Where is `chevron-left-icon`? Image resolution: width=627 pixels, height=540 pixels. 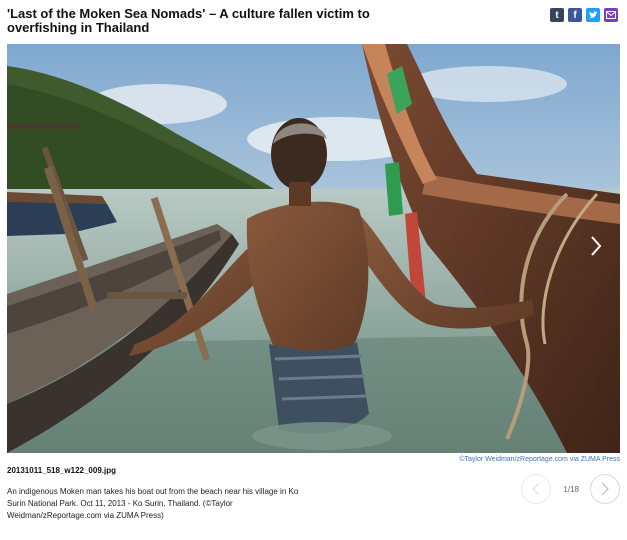
chevron-left-icon is located at coordinates (536, 489).